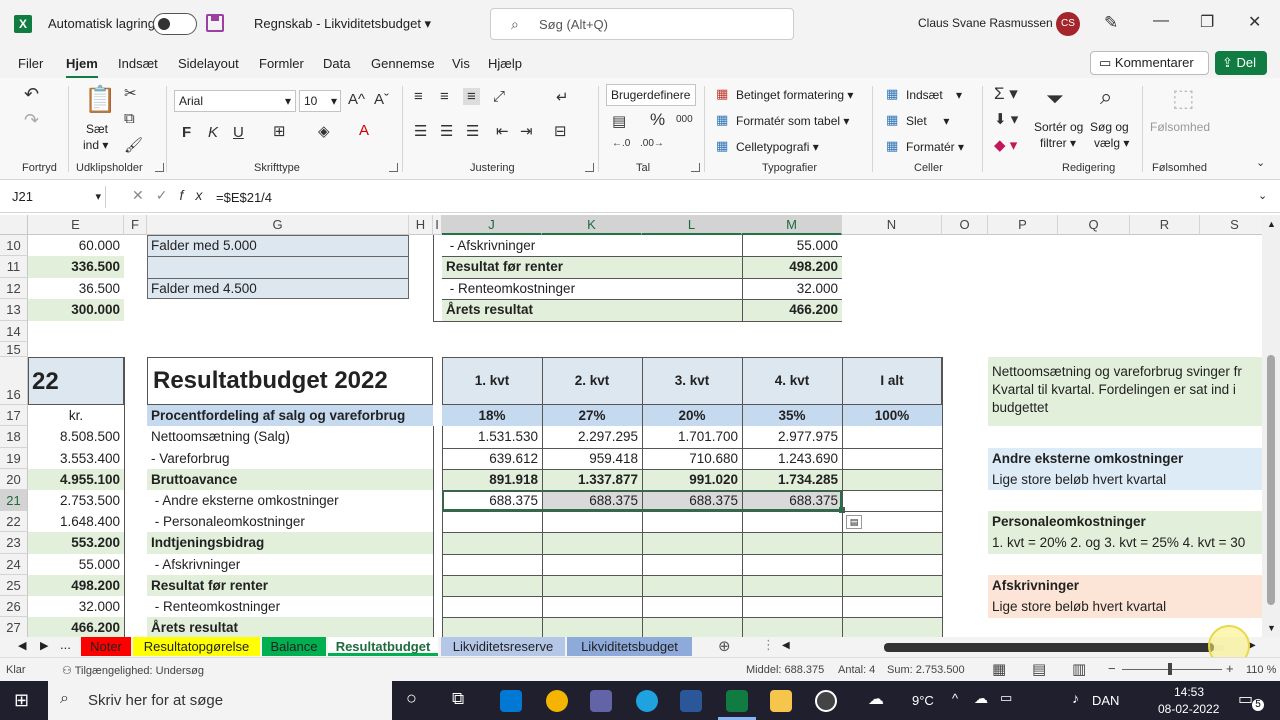 This screenshot has height=720, width=1280. I want to click on cell-g12: Falder med 4.500, so click(278, 288).